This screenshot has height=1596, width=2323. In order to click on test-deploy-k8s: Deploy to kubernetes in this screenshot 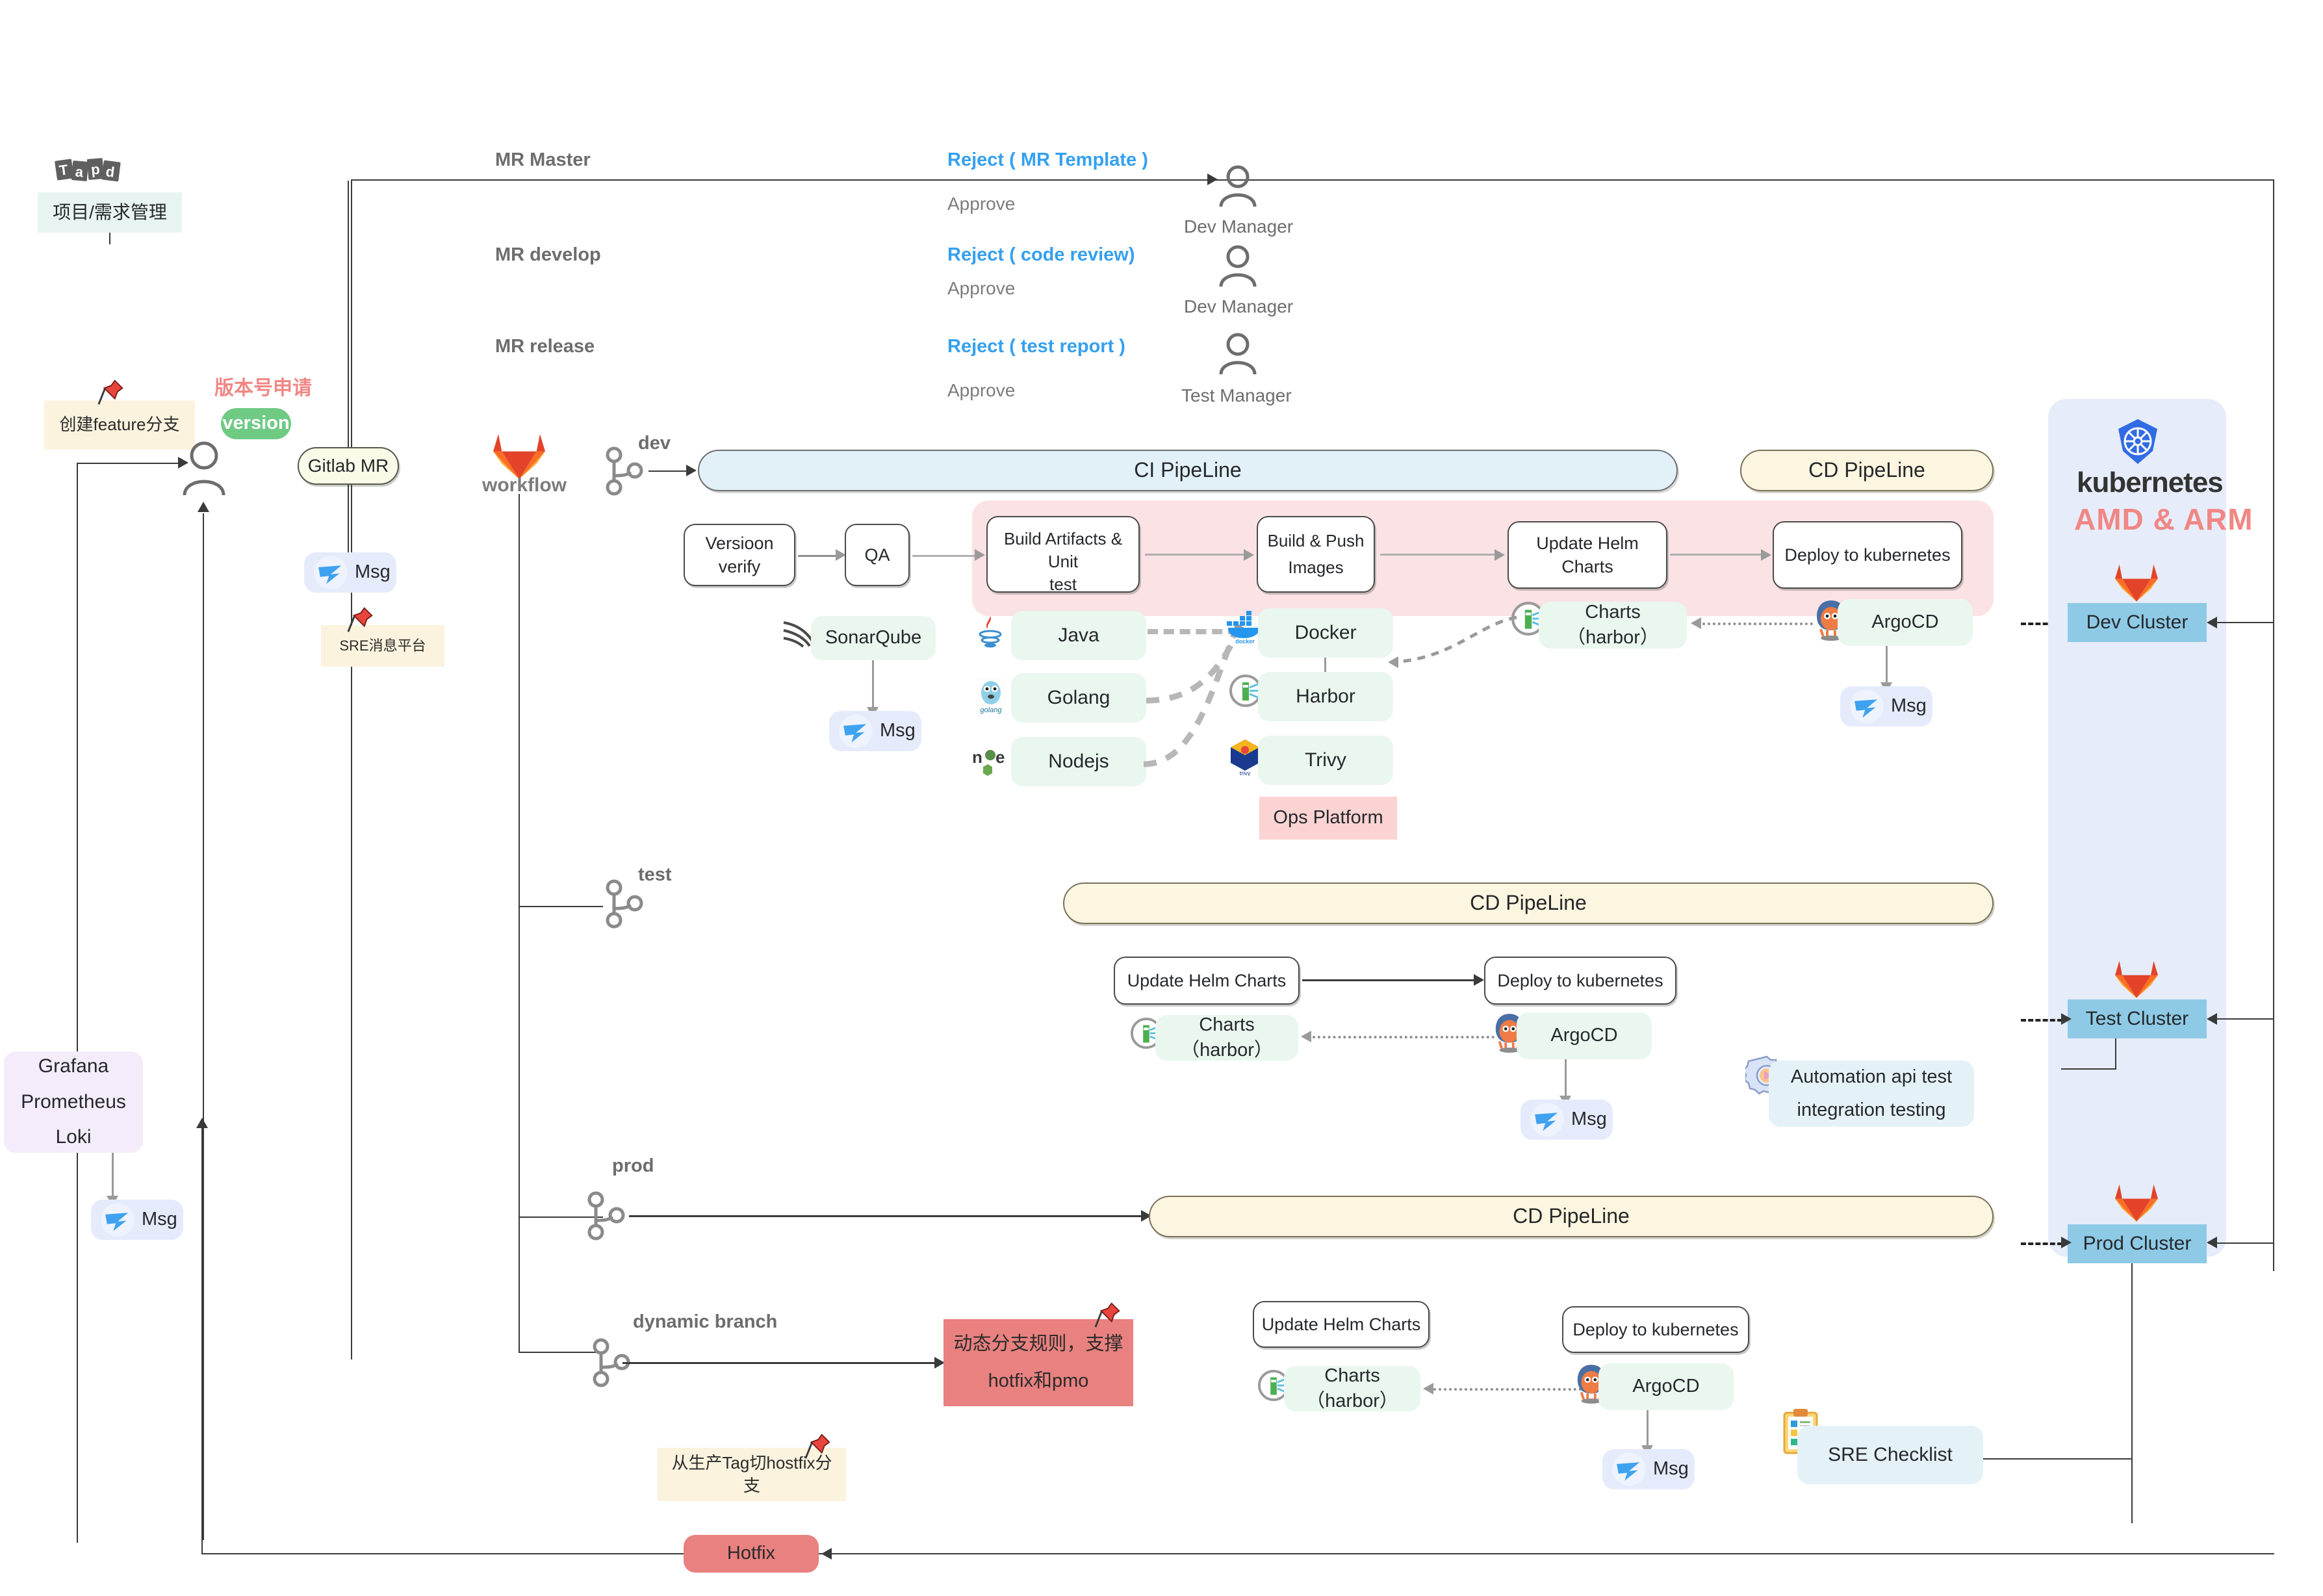, I will do `click(1580, 981)`.